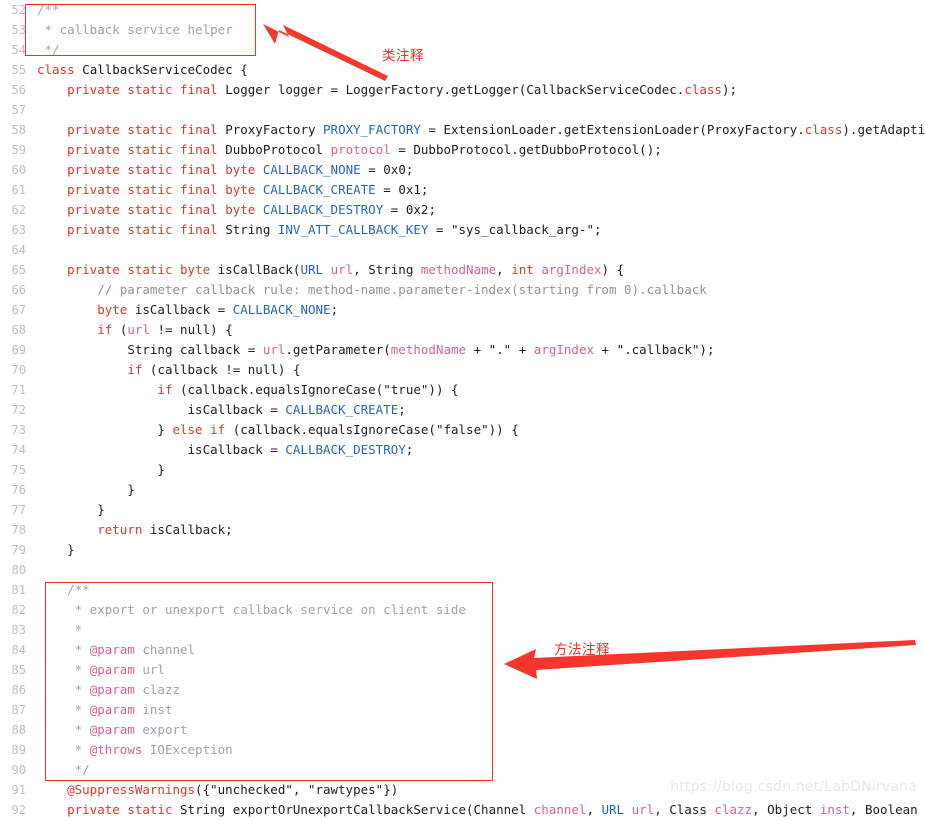 Image resolution: width=925 pixels, height=820 pixels. I want to click on line-number: 57, so click(18, 110).